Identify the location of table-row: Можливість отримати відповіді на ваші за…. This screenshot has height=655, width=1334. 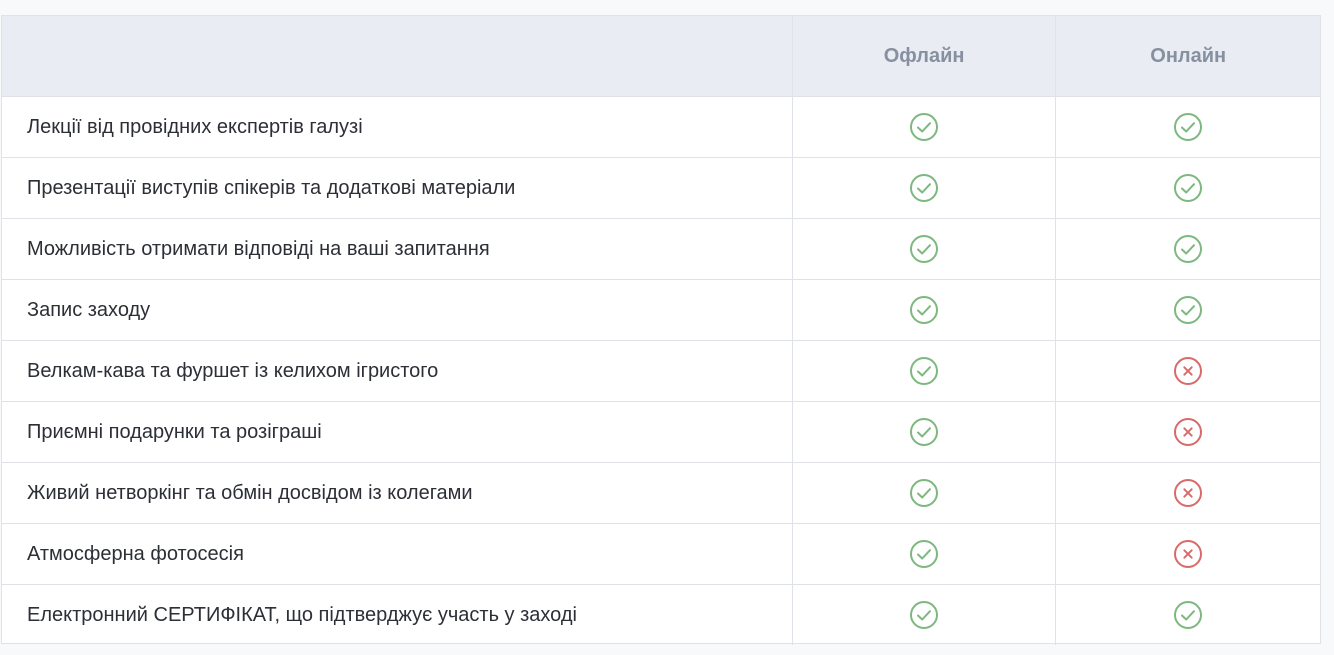
(661, 249).